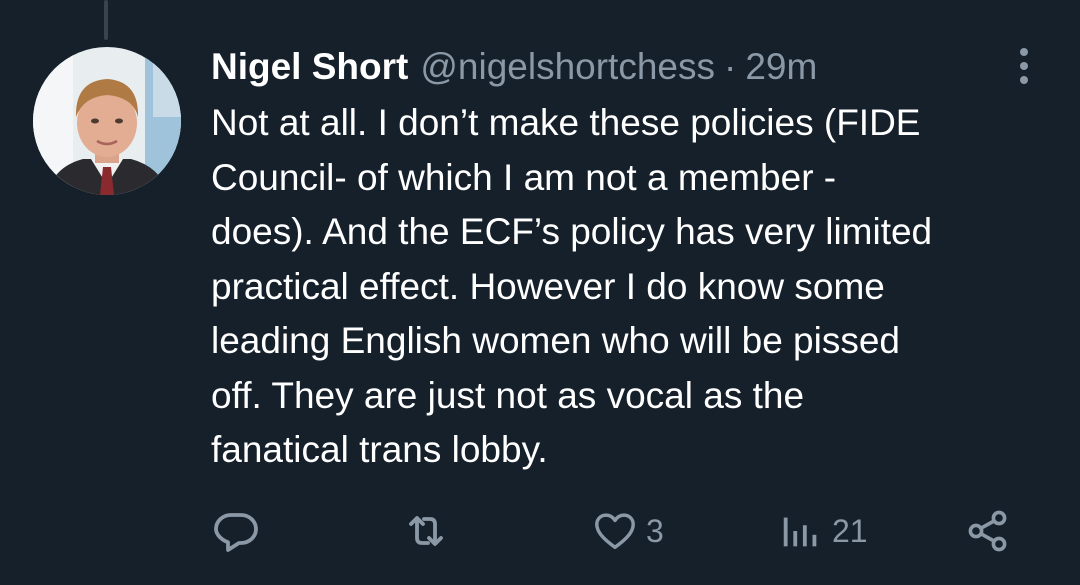 This screenshot has width=1080, height=585. I want to click on avatar, so click(107, 121).